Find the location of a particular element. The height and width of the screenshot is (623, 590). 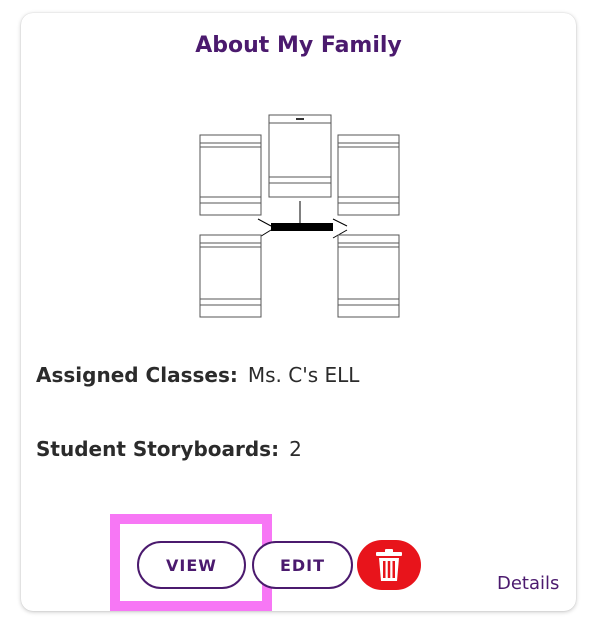

assigned-classes-value: Ms. C's ELL is located at coordinates (303, 375).